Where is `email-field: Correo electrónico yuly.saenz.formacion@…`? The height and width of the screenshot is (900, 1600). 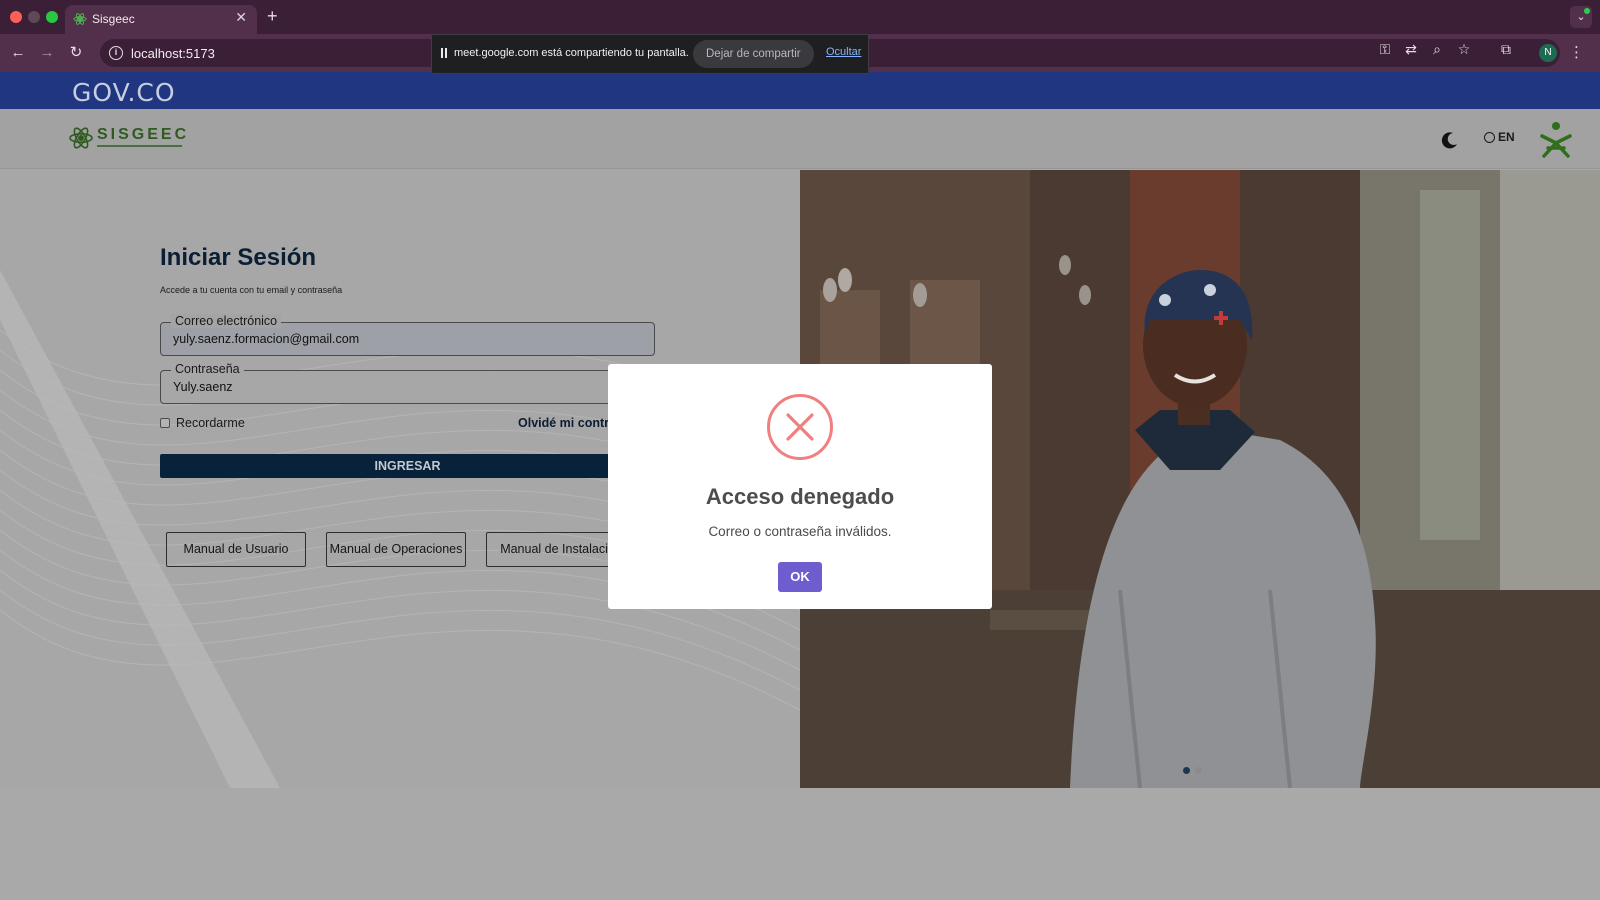
email-field: Correo electrónico yuly.saenz.formacion@… is located at coordinates (407, 335).